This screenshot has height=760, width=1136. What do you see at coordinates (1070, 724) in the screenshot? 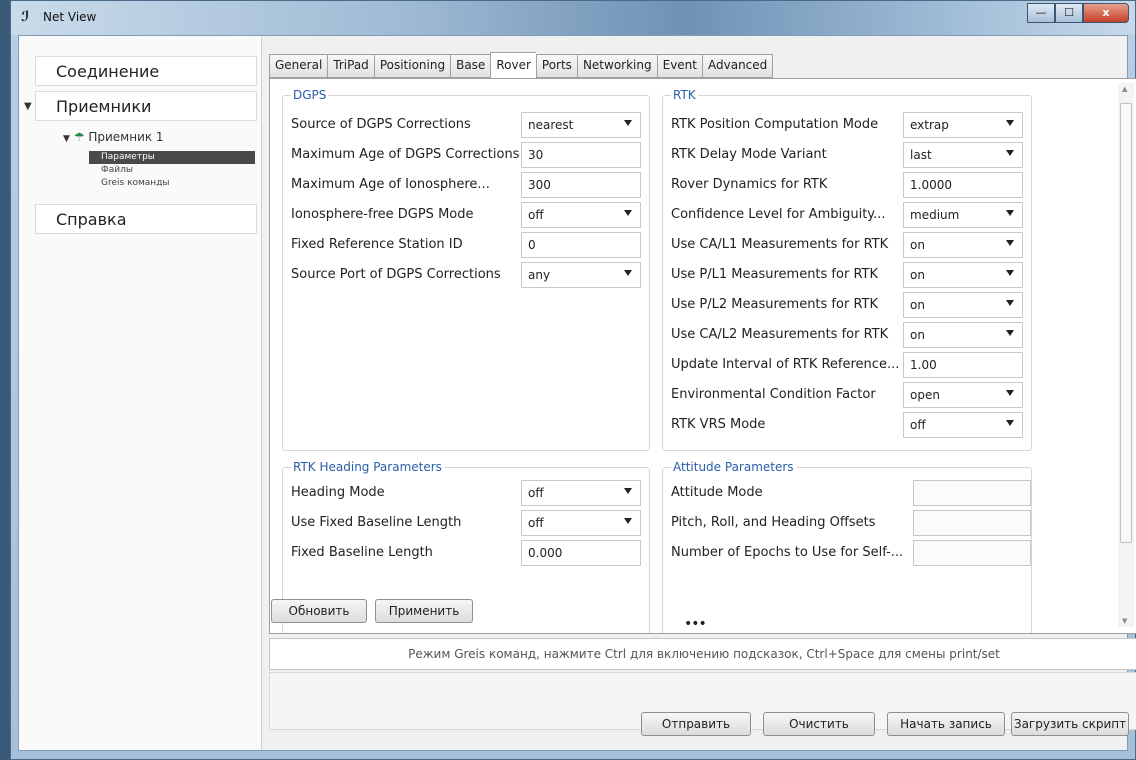
I see `load-script-button: Загрузить скрипт` at bounding box center [1070, 724].